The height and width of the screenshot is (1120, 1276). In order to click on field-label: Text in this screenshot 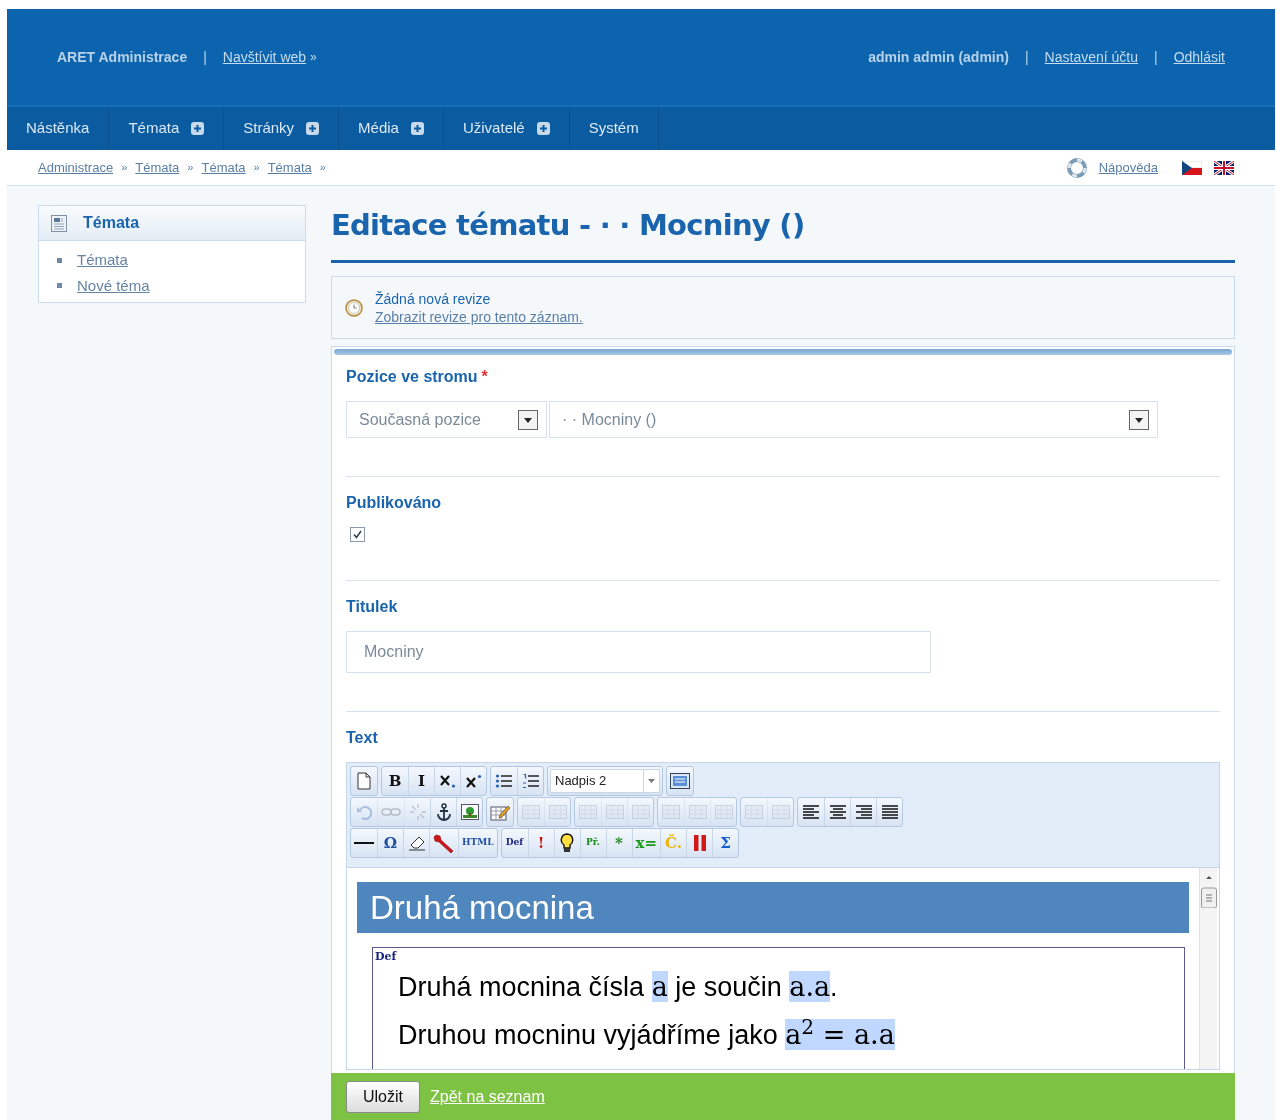, I will do `click(362, 738)`.